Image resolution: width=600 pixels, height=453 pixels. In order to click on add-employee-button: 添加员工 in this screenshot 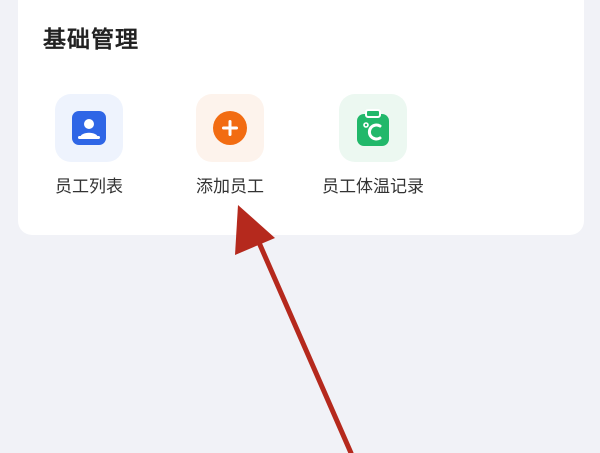, I will do `click(230, 147)`.